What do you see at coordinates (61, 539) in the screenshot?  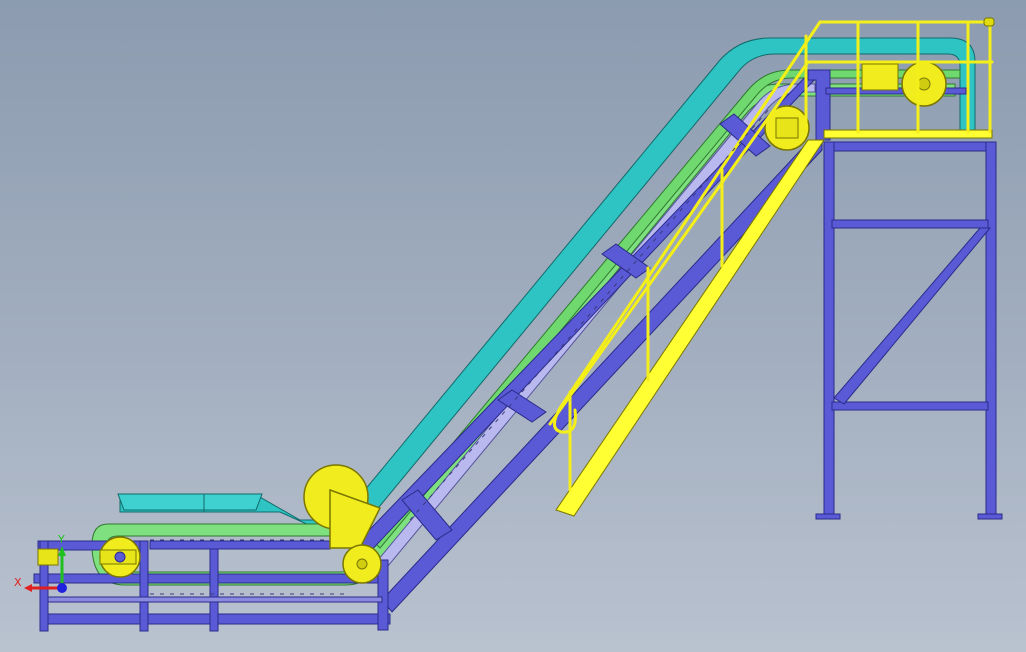 I see `y-axis-label: Y` at bounding box center [61, 539].